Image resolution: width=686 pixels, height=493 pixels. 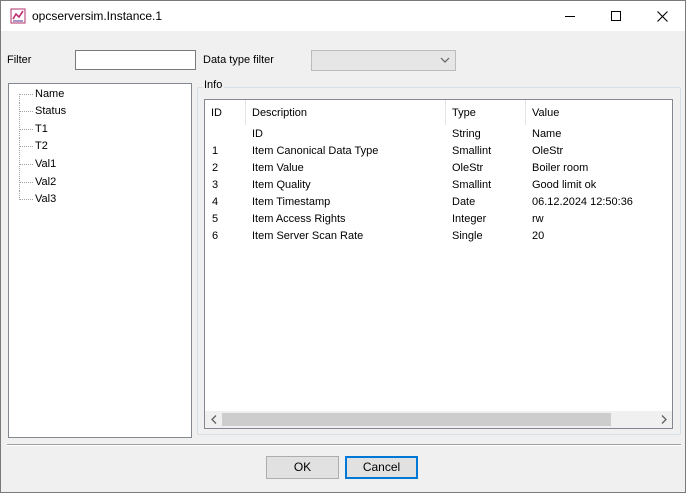 I want to click on cell-value: Boiler room, so click(x=560, y=168).